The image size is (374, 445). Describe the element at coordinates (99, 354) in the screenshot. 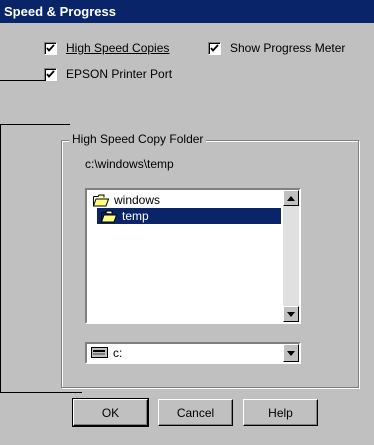

I see `drive-icon` at that location.